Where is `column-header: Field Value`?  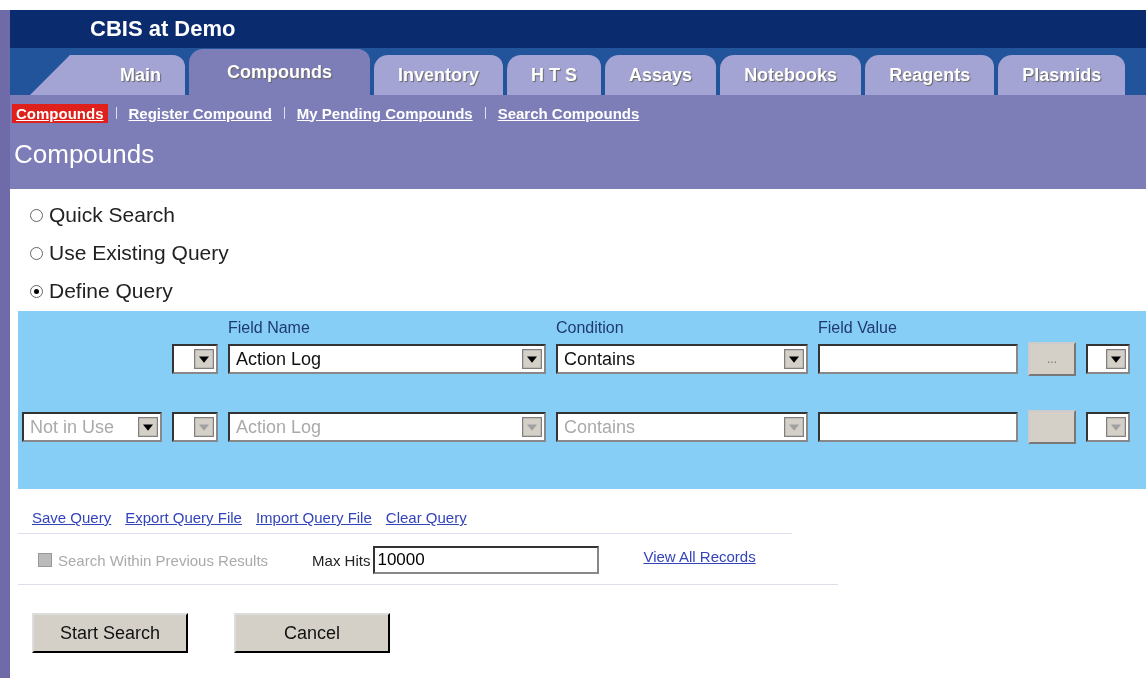 column-header: Field Value is located at coordinates (858, 328).